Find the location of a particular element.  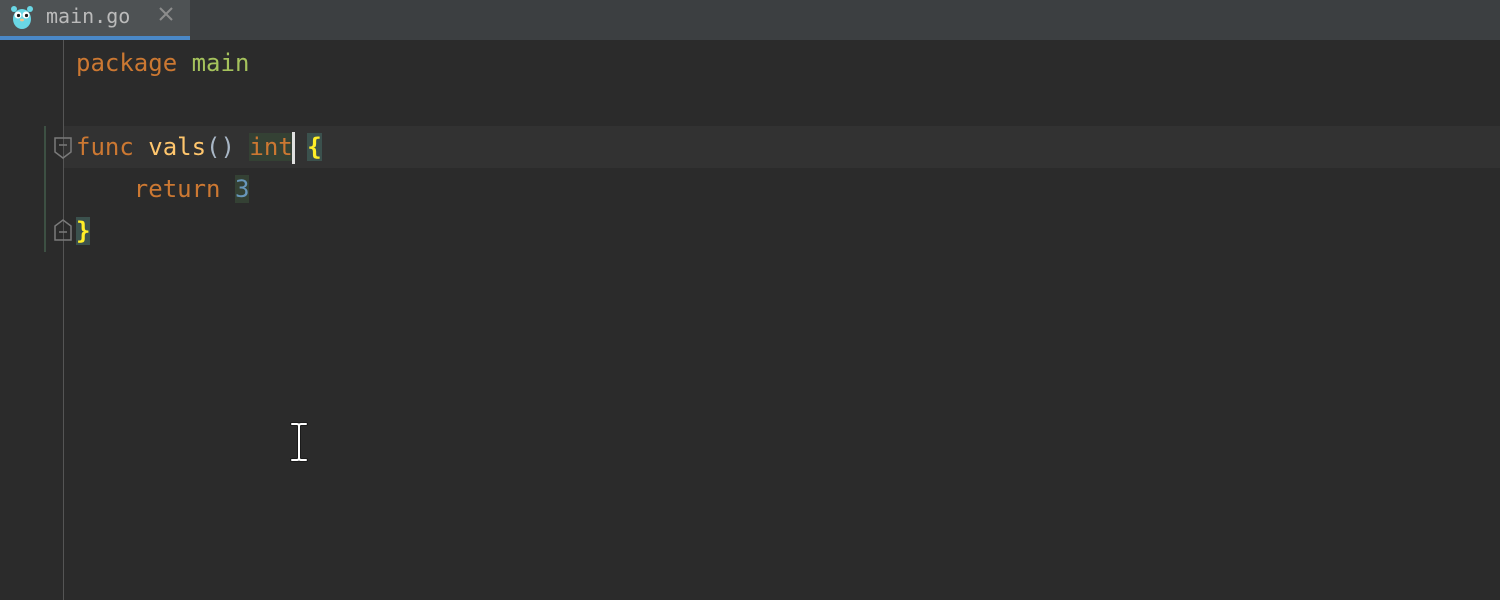

code-line-4: return 3 is located at coordinates (163, 189).